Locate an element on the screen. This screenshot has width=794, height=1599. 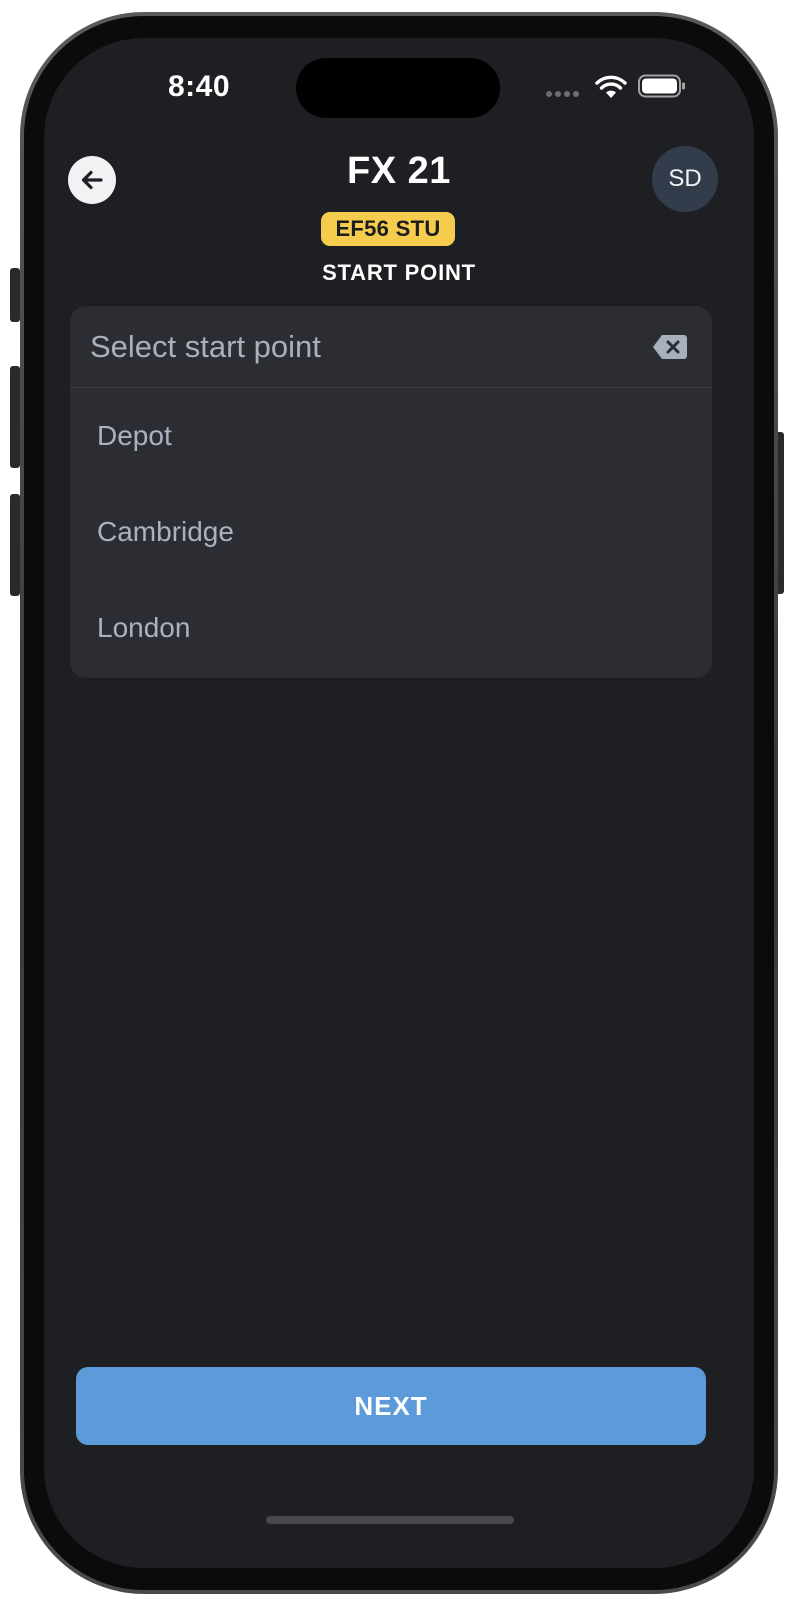
status-time: 8:40 is located at coordinates (199, 86).